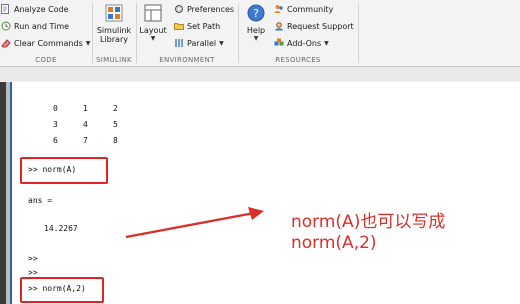 Image resolution: width=520 pixels, height=304 pixels. What do you see at coordinates (187, 60) in the screenshot?
I see `environment-group-label: ENVIRONMENT` at bounding box center [187, 60].